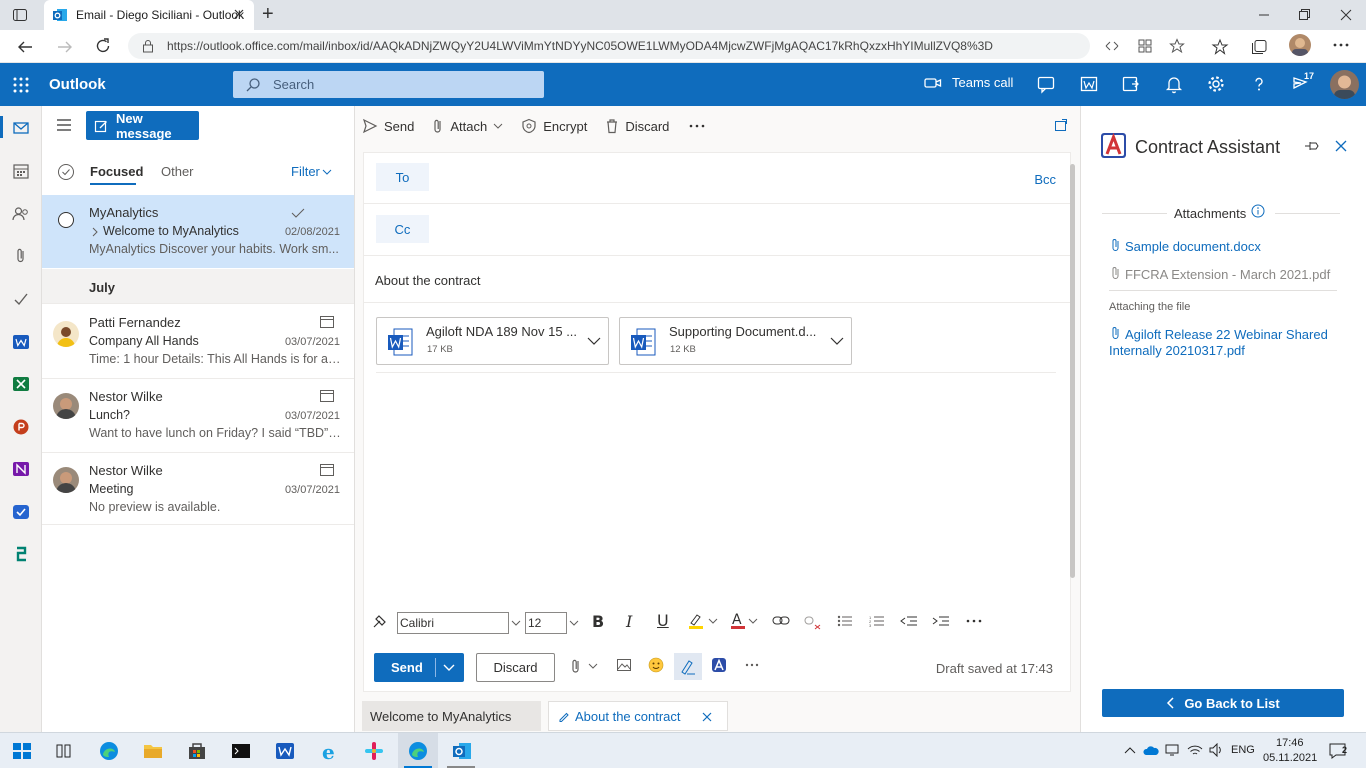  What do you see at coordinates (492, 341) in the screenshot?
I see `attachment-card-1: Agiloft NDA 189 Nov 15 ... 17 KB` at bounding box center [492, 341].